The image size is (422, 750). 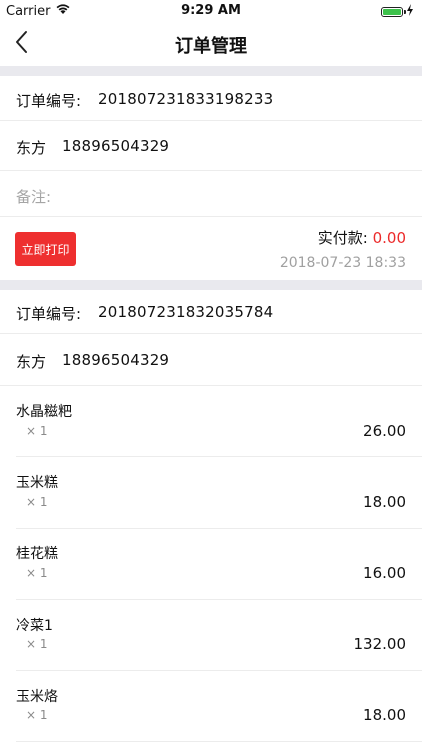 I want to click on navigation-bar: 订单管理, so click(x=211, y=44).